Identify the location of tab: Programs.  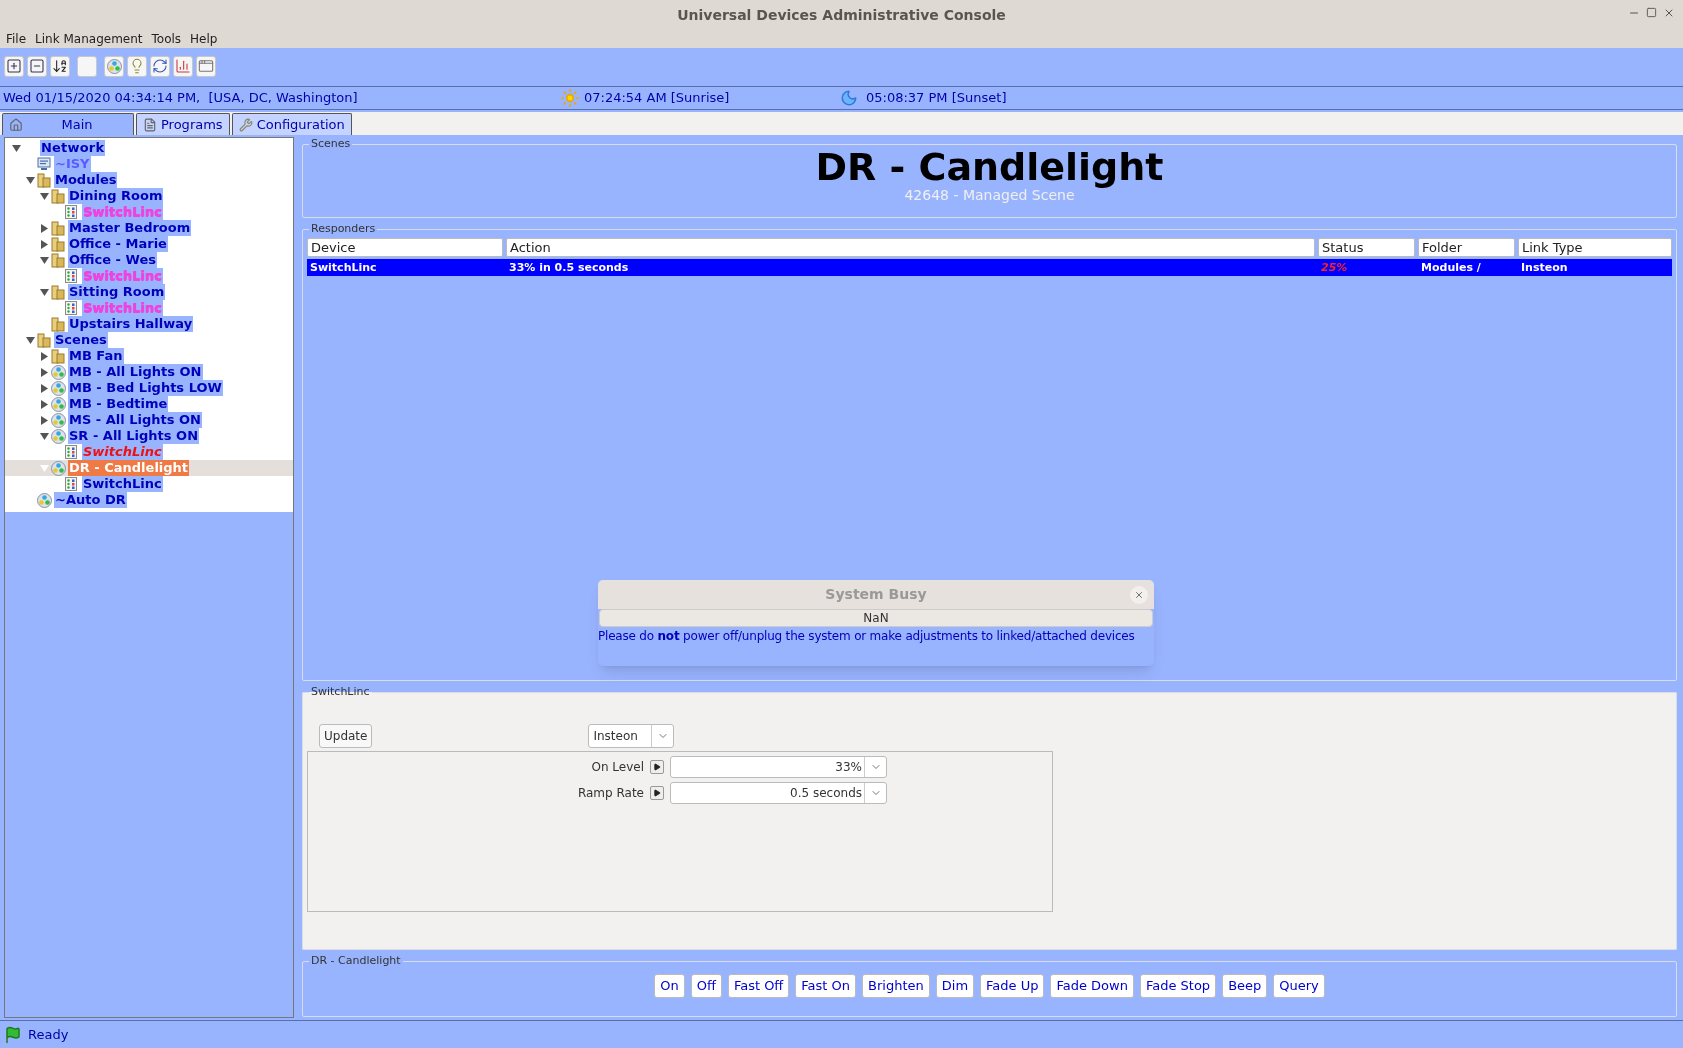
(183, 124).